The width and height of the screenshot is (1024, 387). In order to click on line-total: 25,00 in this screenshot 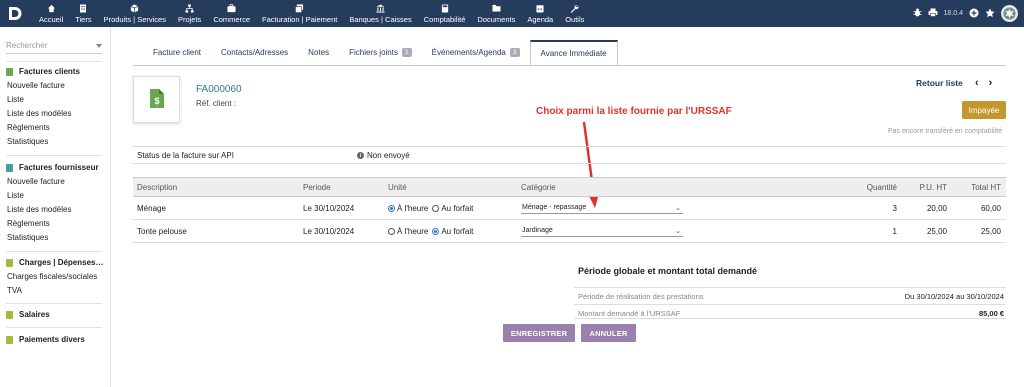, I will do `click(990, 231)`.